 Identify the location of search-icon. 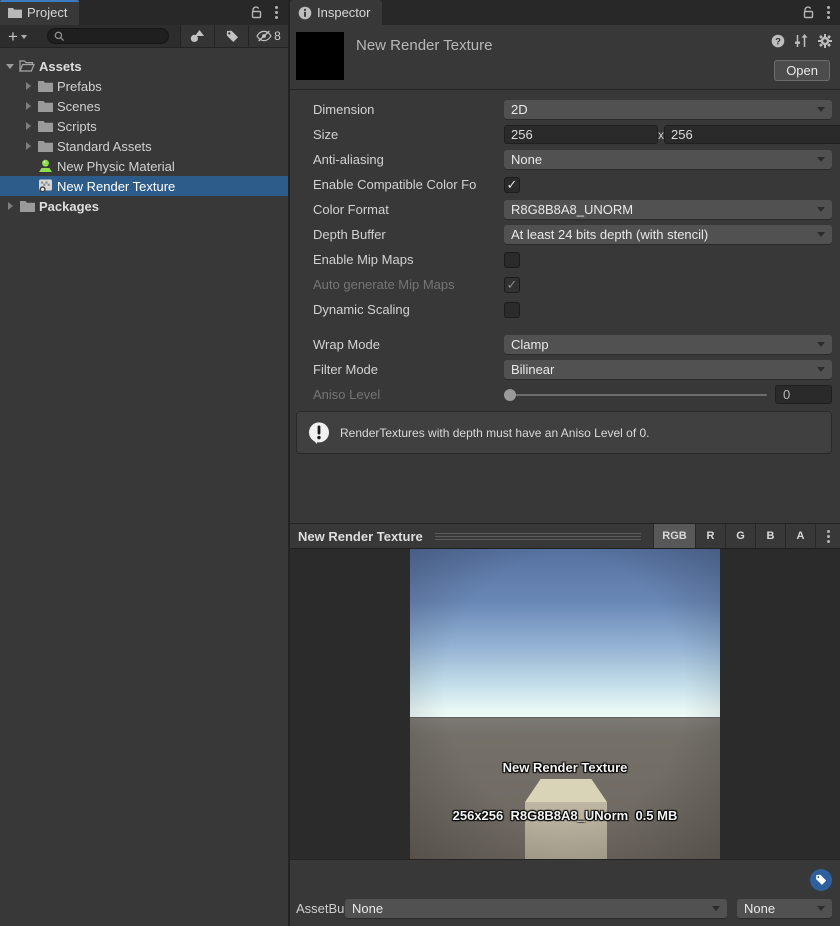
(59, 36).